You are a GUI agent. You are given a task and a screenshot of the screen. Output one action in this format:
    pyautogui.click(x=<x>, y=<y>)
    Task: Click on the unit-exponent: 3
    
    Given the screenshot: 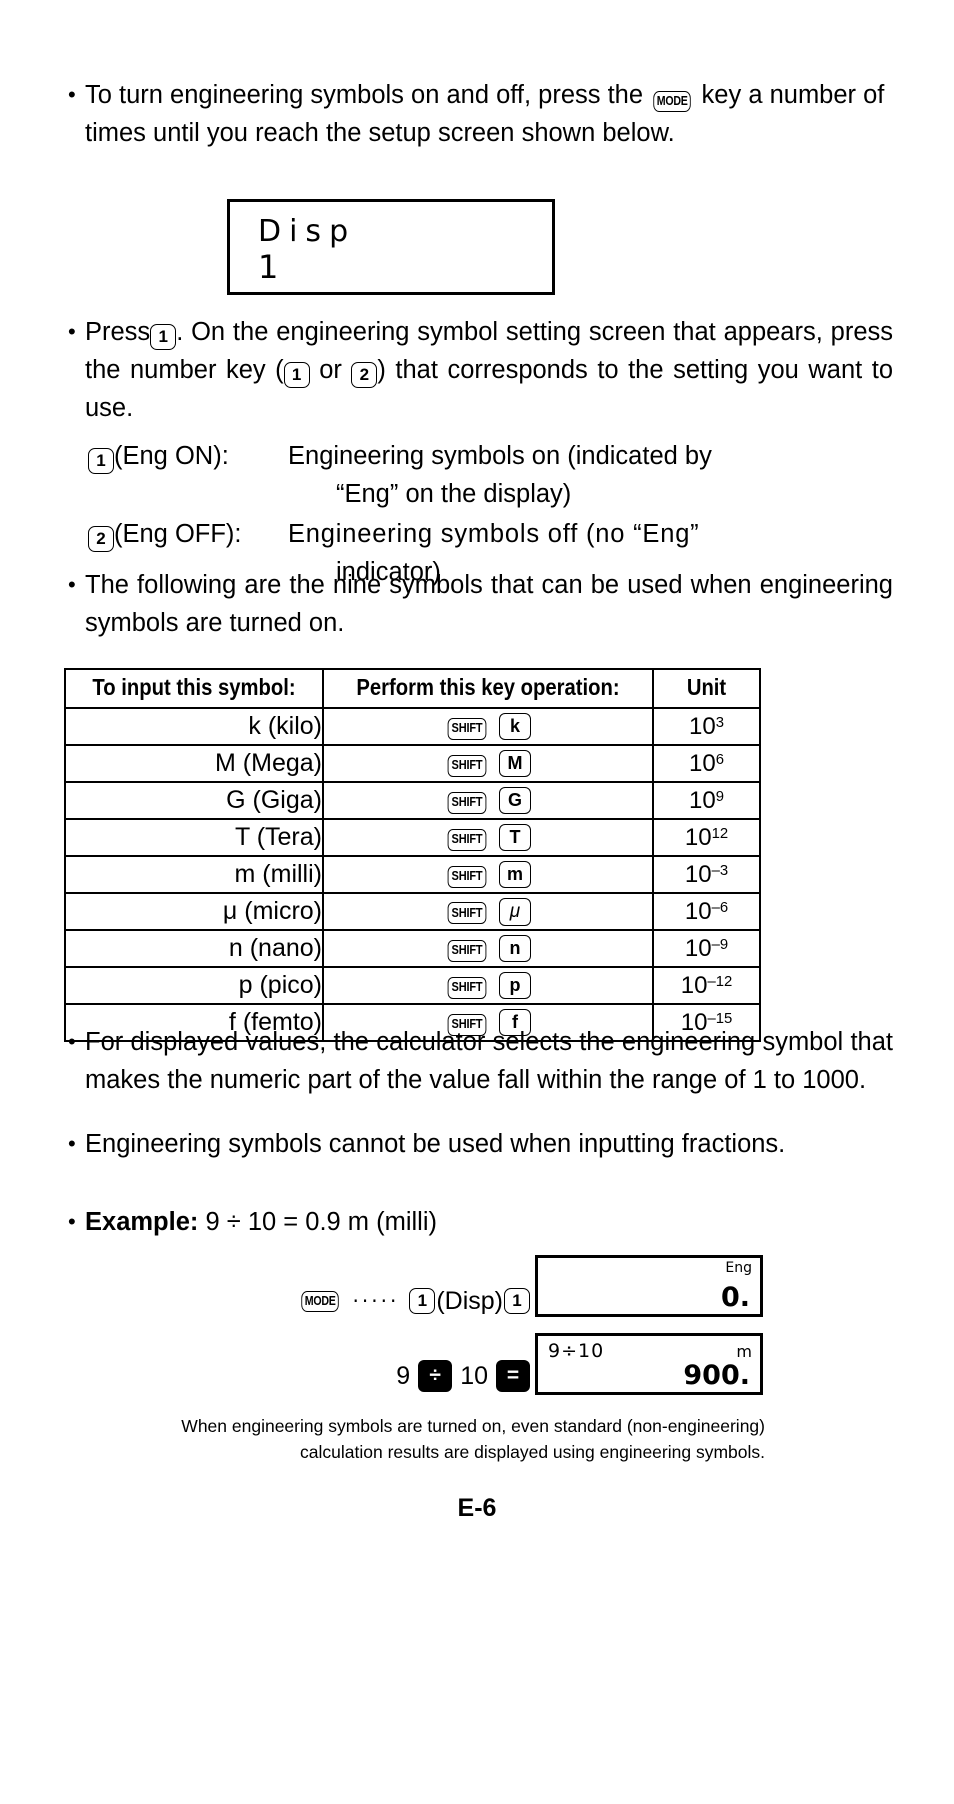 What is the action you would take?
    pyautogui.click(x=719, y=722)
    